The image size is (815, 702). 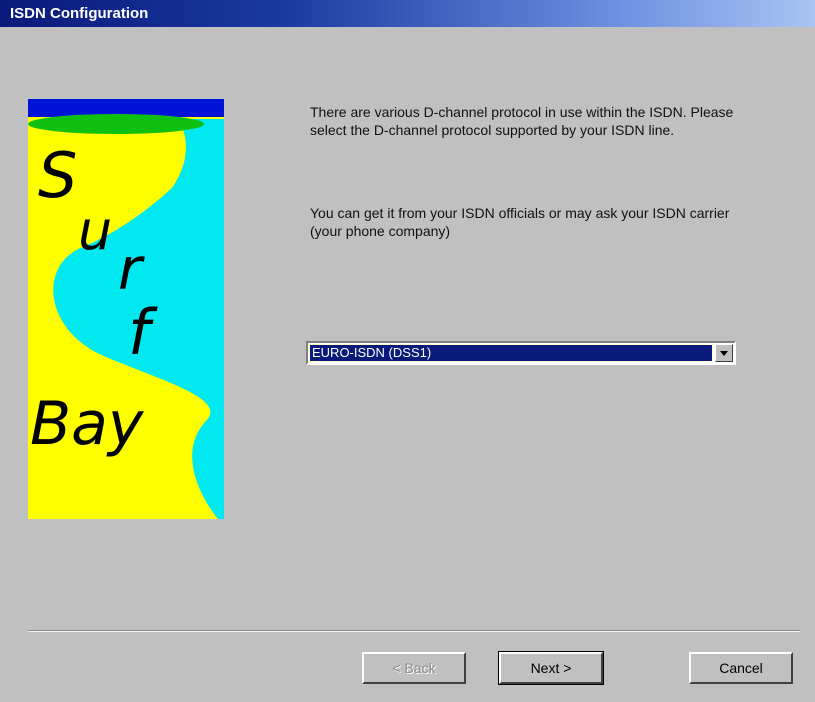 What do you see at coordinates (414, 668) in the screenshot?
I see `back-button: < Back` at bounding box center [414, 668].